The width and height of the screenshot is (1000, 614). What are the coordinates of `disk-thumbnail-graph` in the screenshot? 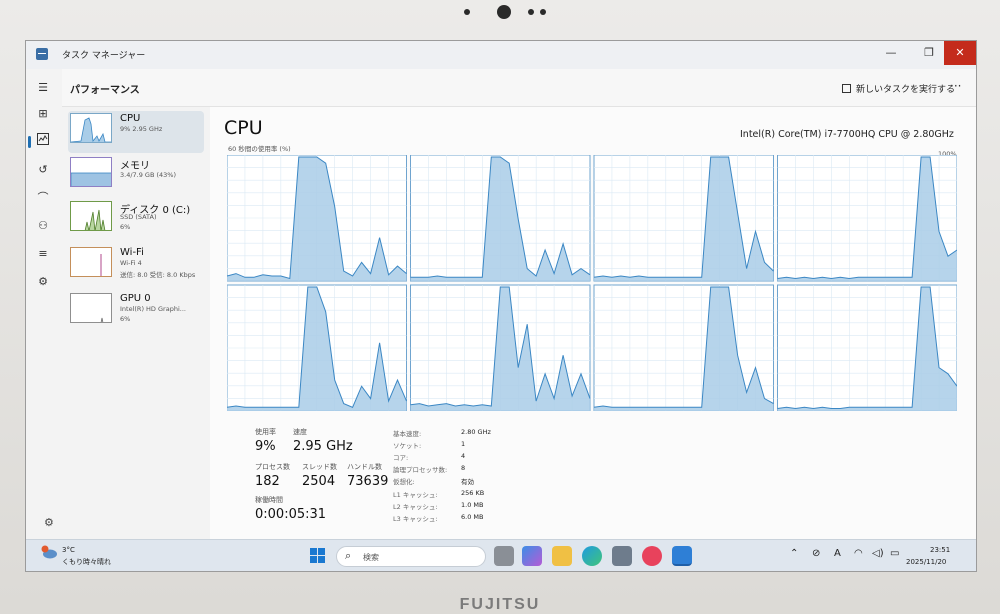 It's located at (95, 219).